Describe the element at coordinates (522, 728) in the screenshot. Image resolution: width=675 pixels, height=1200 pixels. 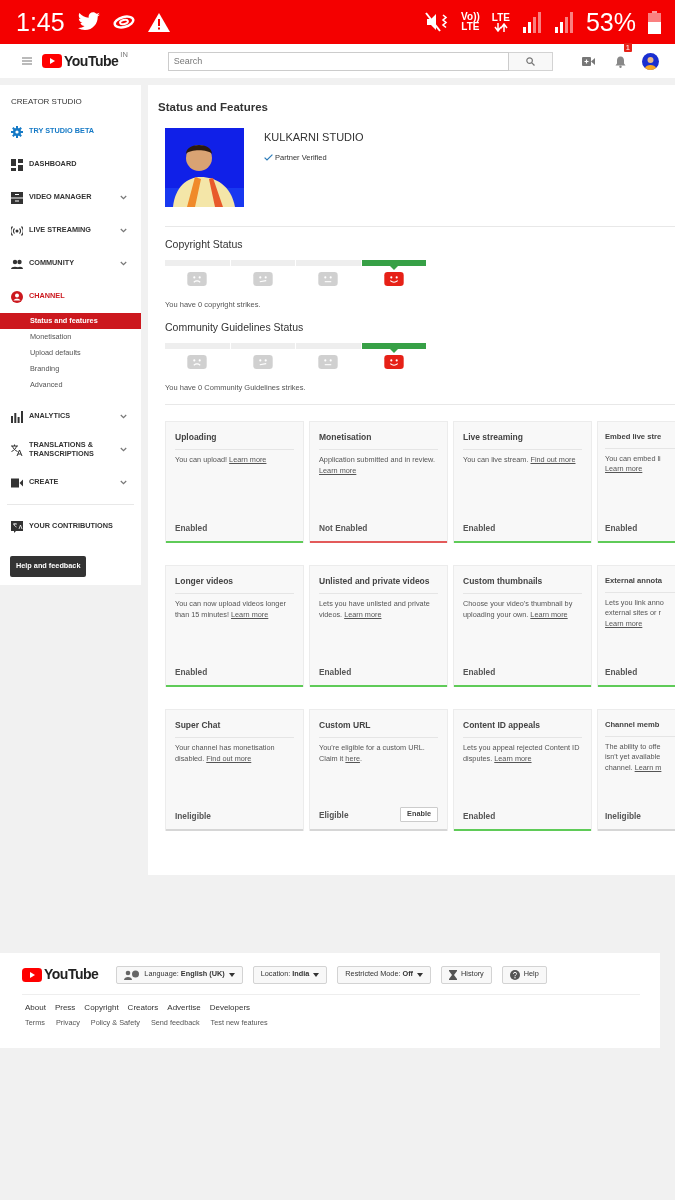
I see `card-title: Content ID appeals` at that location.